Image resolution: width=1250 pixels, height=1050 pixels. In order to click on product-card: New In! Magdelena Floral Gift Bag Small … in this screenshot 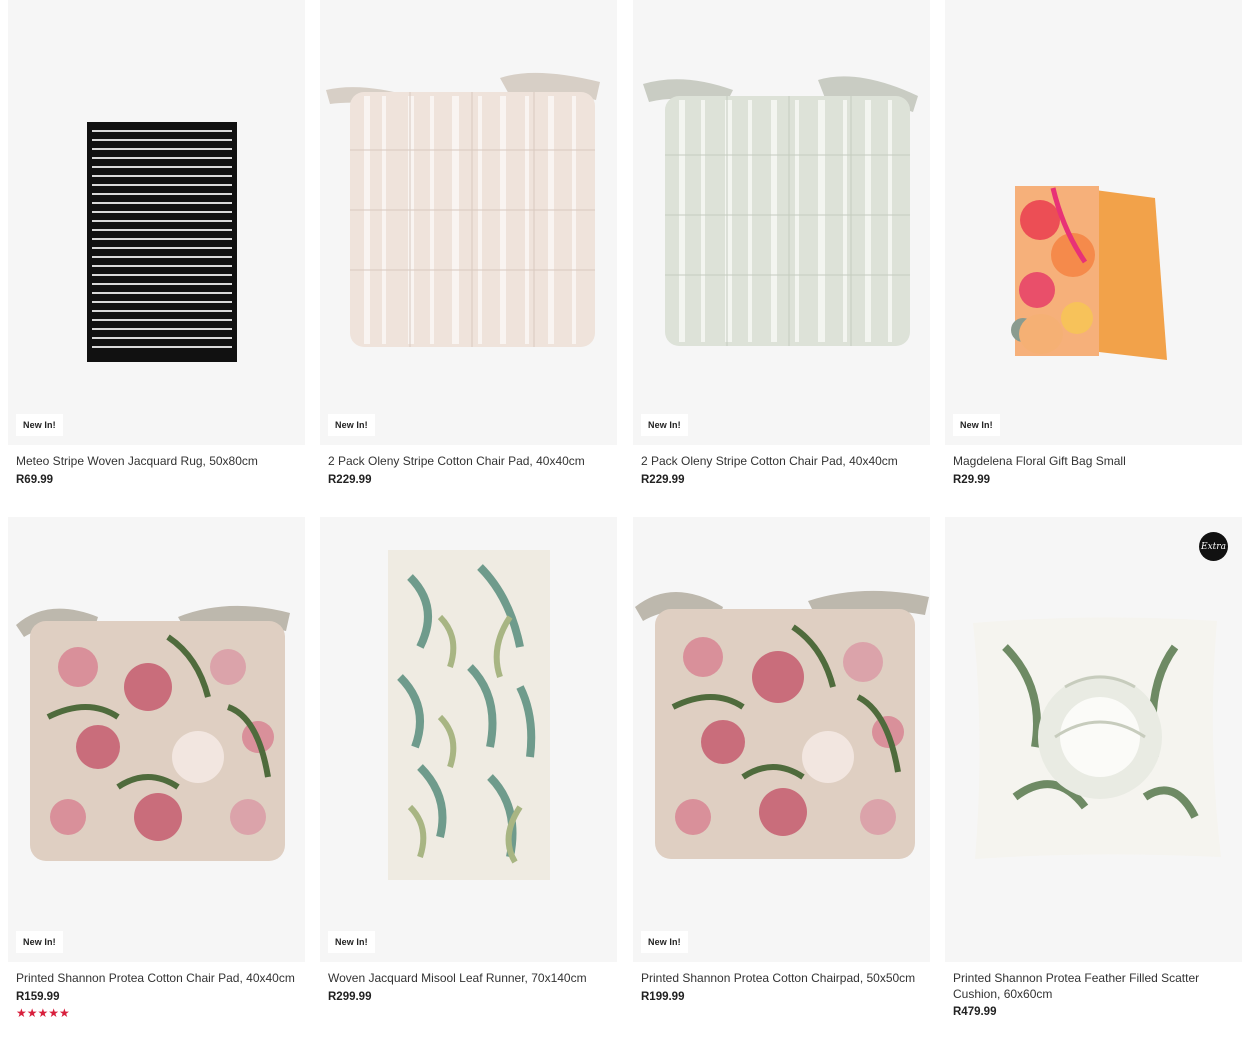, I will do `click(1093, 243)`.